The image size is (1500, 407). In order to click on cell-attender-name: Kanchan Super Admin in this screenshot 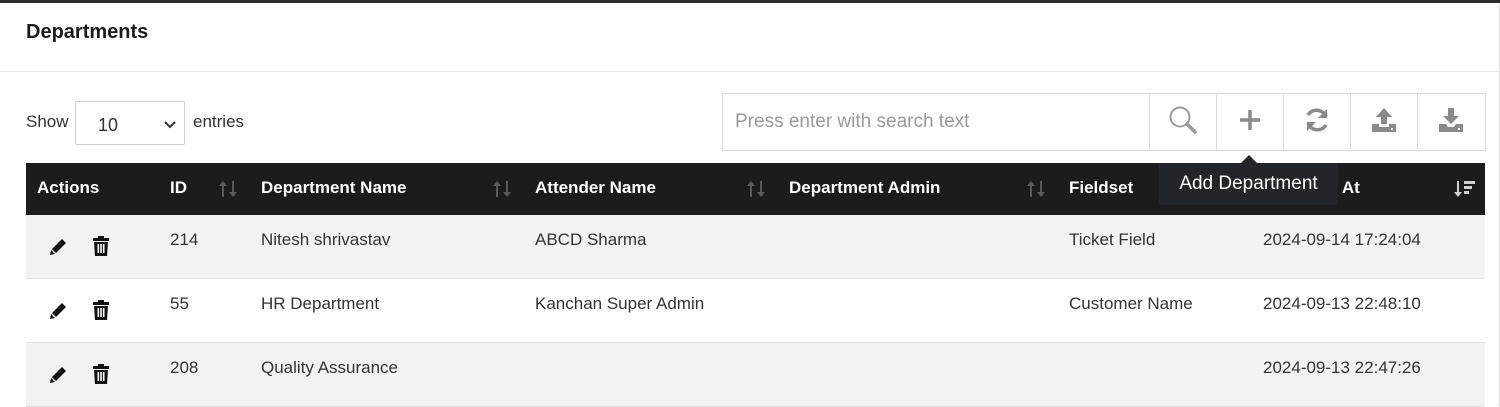, I will do `click(620, 303)`.